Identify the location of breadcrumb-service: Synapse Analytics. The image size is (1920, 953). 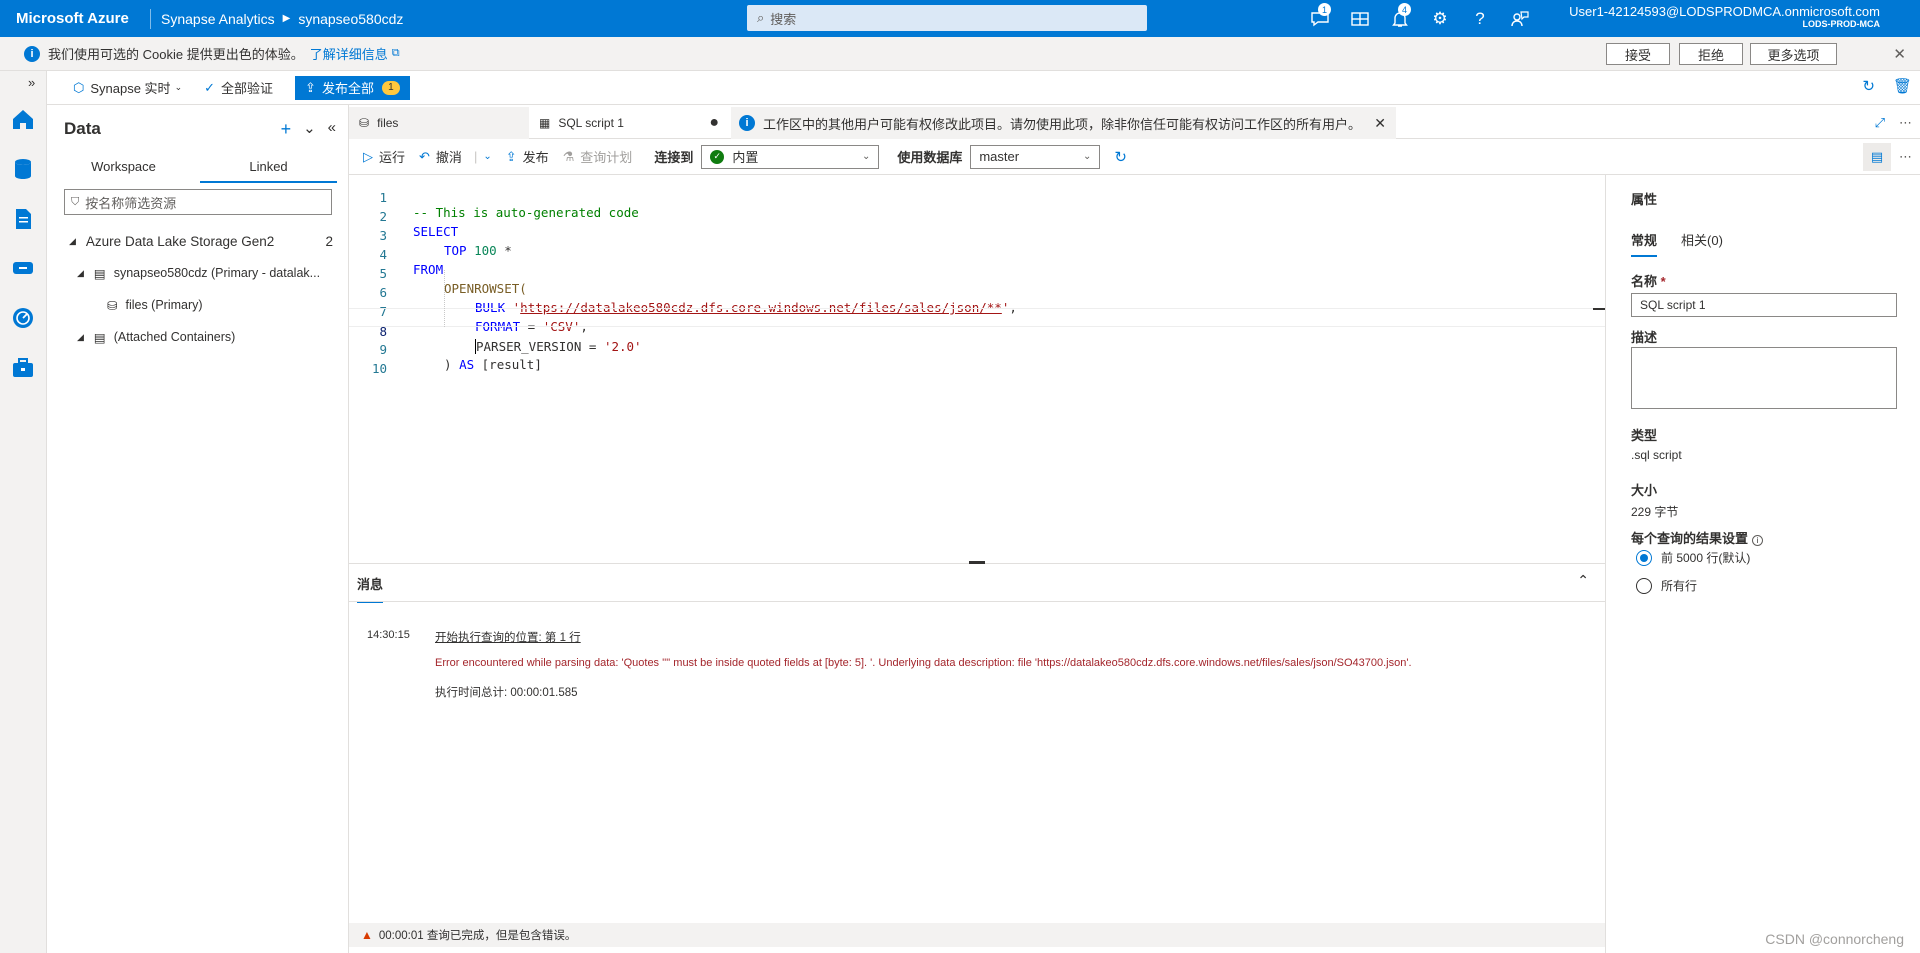
(218, 19).